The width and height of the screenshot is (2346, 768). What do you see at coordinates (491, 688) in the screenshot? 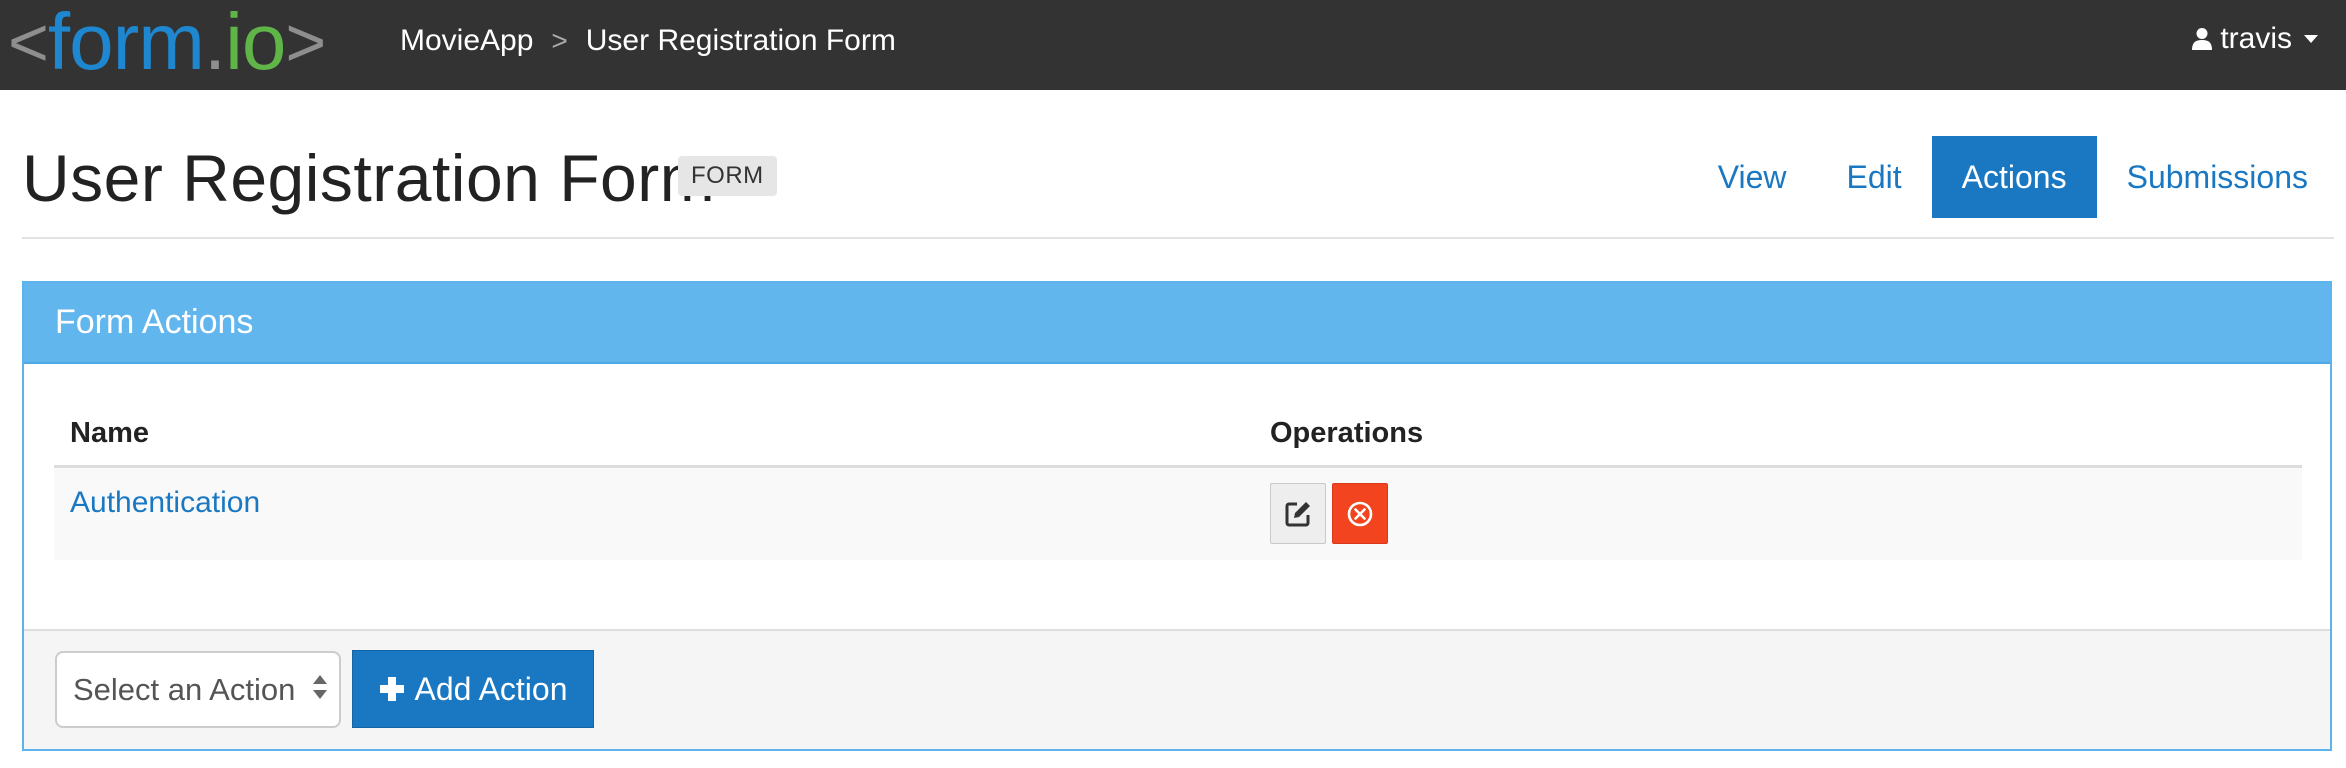
I see `add-action-label: Add Action` at bounding box center [491, 688].